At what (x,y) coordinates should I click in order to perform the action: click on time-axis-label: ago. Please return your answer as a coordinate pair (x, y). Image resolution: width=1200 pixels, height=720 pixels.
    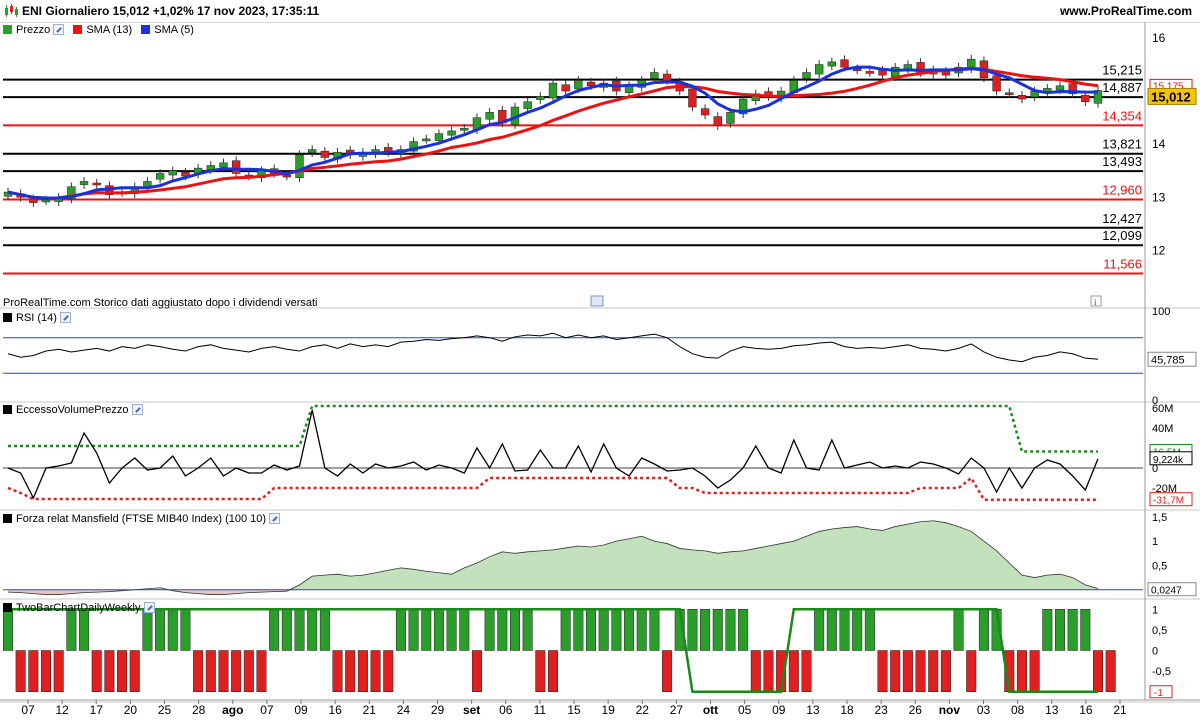
    Looking at the image, I should click on (232, 710).